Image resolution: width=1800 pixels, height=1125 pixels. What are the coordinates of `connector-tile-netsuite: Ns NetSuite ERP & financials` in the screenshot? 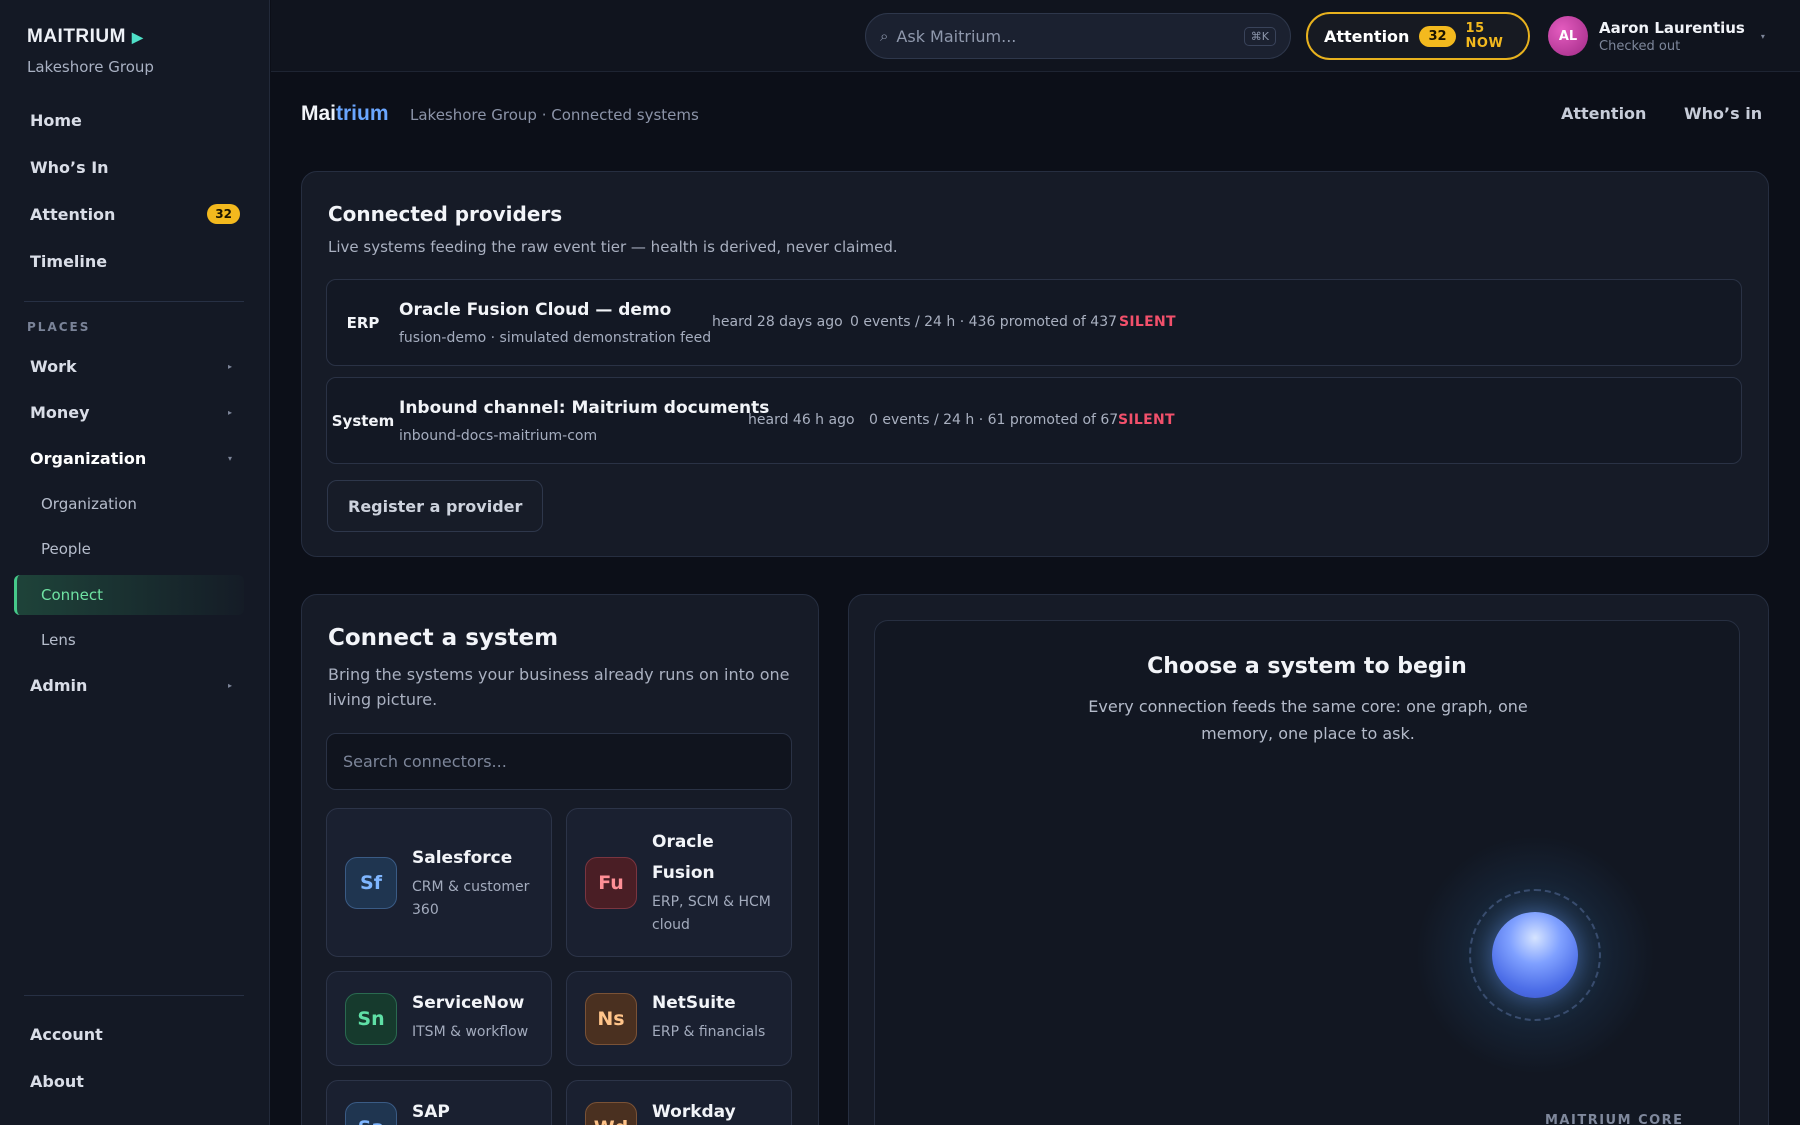 It's located at (679, 1018).